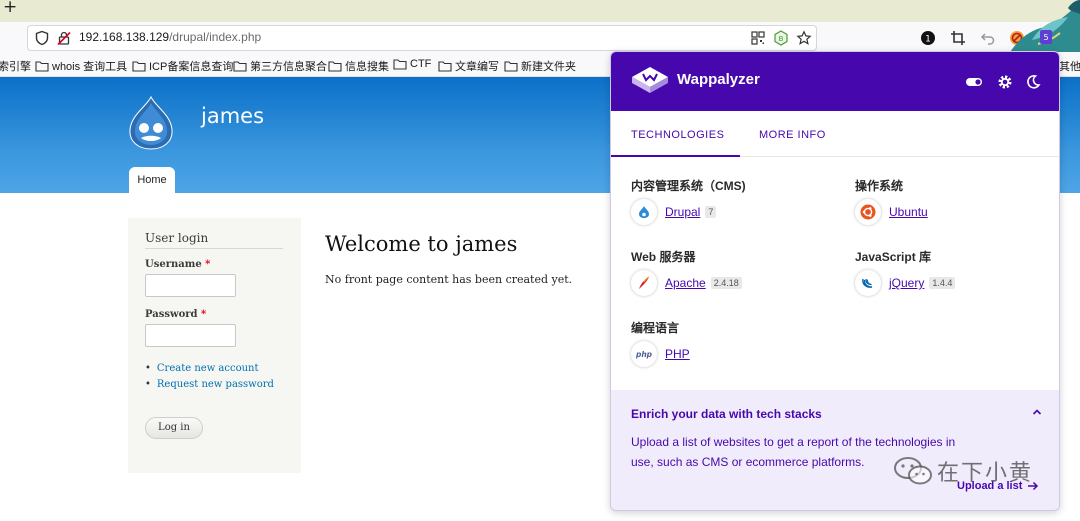  What do you see at coordinates (540, 11) in the screenshot?
I see `tab-strip: +` at bounding box center [540, 11].